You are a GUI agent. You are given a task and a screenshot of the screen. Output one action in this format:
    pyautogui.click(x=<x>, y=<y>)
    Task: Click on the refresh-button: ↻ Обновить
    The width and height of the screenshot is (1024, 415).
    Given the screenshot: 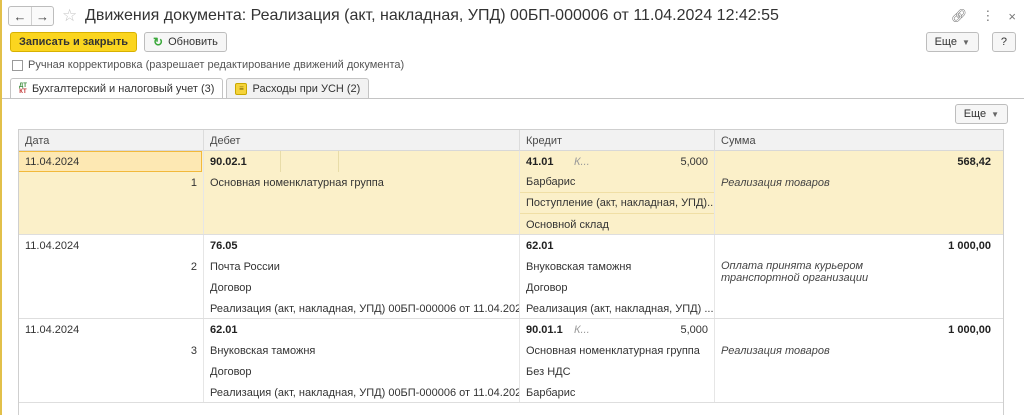 What is the action you would take?
    pyautogui.click(x=185, y=42)
    